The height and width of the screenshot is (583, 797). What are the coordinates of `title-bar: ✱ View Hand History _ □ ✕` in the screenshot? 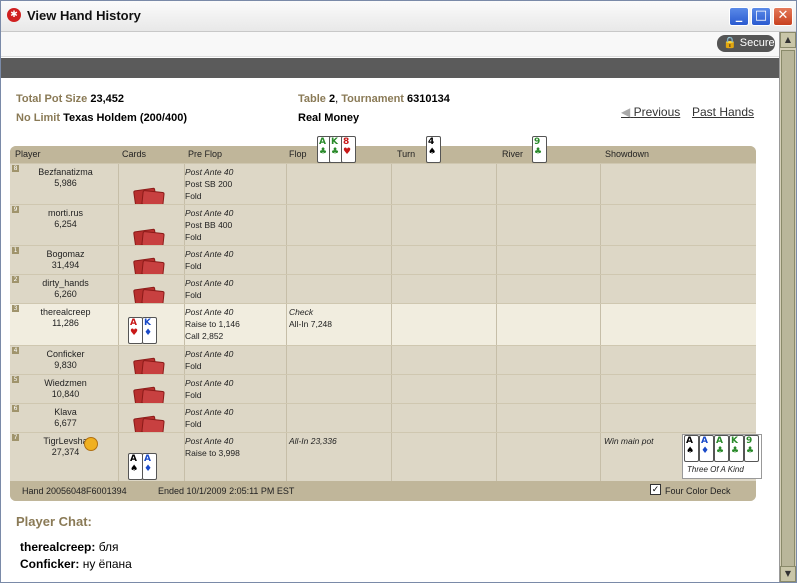 It's located at (398, 16).